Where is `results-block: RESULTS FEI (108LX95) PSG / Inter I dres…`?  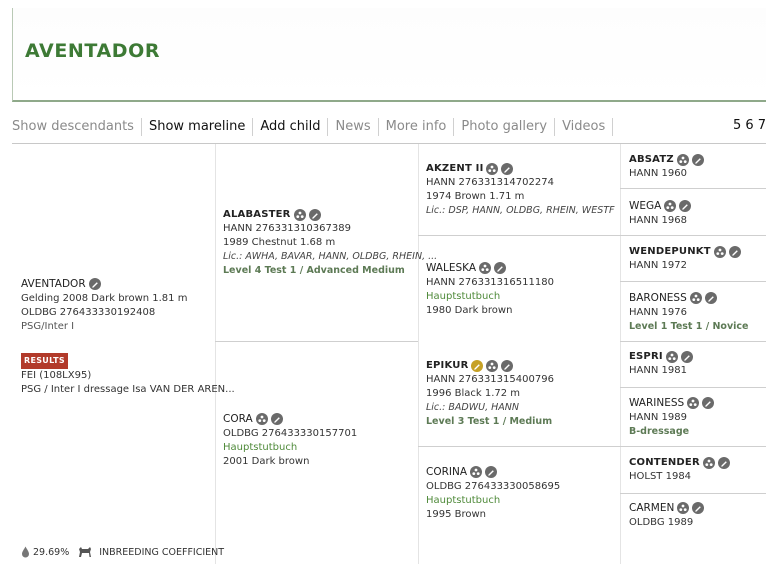
results-block: RESULTS FEI (108LX95) PSG / Inter I dres… is located at coordinates (128, 375).